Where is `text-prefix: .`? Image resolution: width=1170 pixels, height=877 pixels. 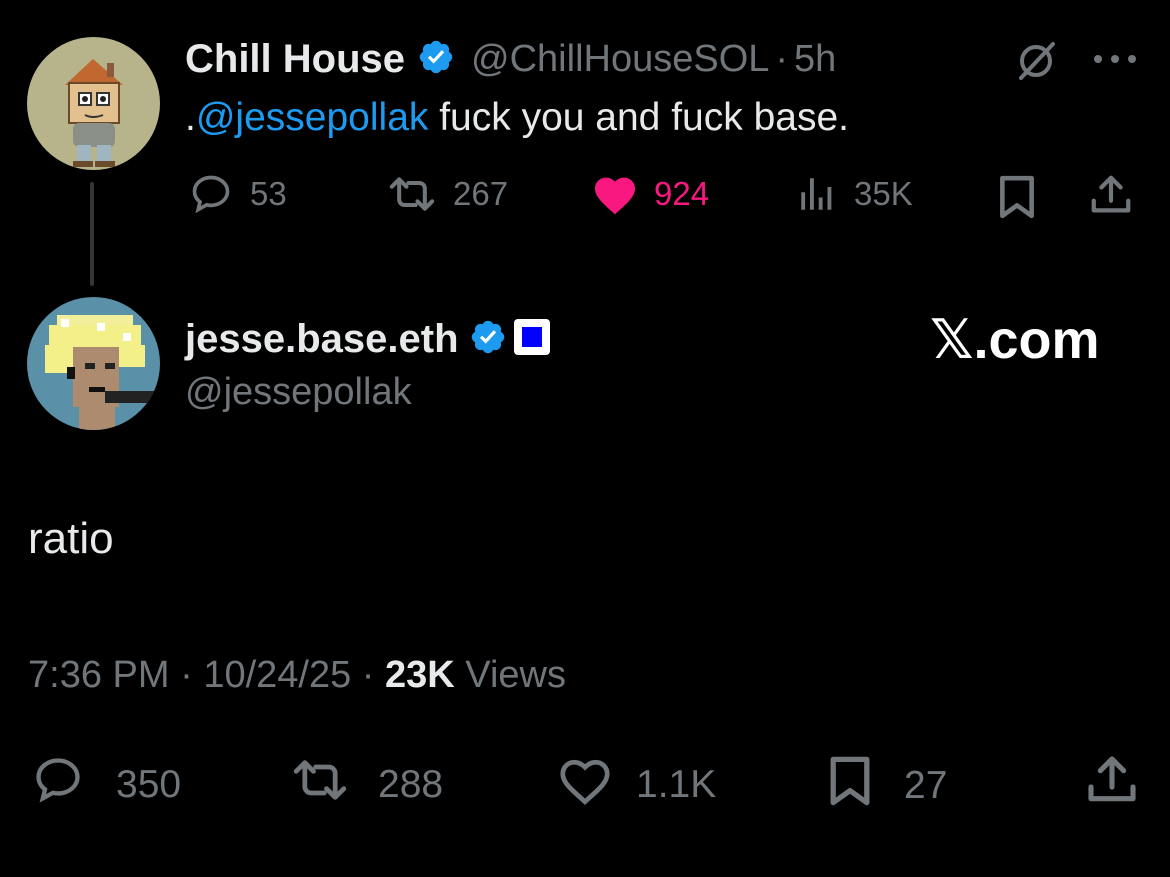
text-prefix: . is located at coordinates (190, 117).